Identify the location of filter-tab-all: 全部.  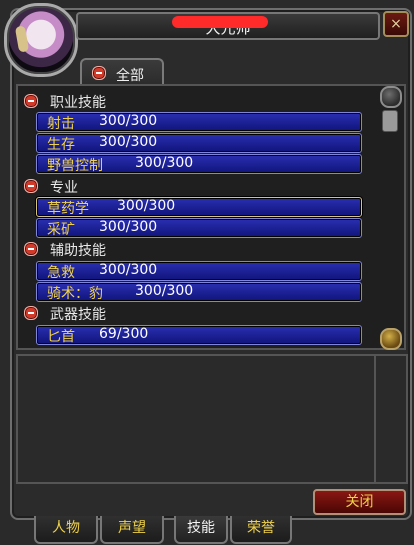
(122, 72).